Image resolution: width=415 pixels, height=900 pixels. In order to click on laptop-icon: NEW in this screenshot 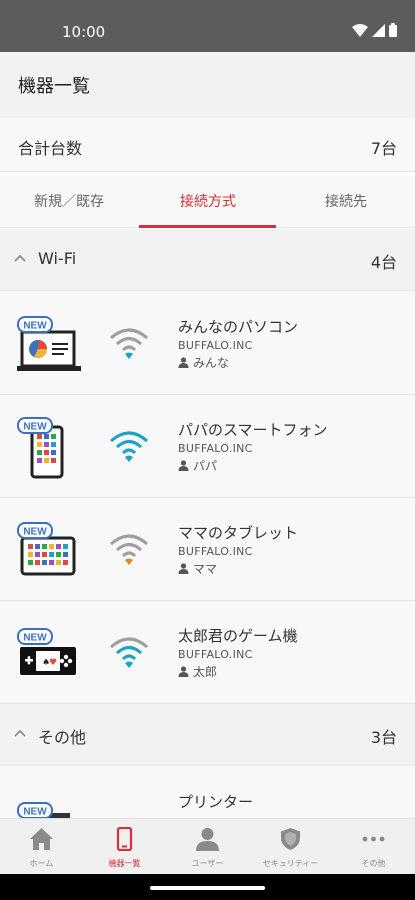, I will do `click(49, 343)`.